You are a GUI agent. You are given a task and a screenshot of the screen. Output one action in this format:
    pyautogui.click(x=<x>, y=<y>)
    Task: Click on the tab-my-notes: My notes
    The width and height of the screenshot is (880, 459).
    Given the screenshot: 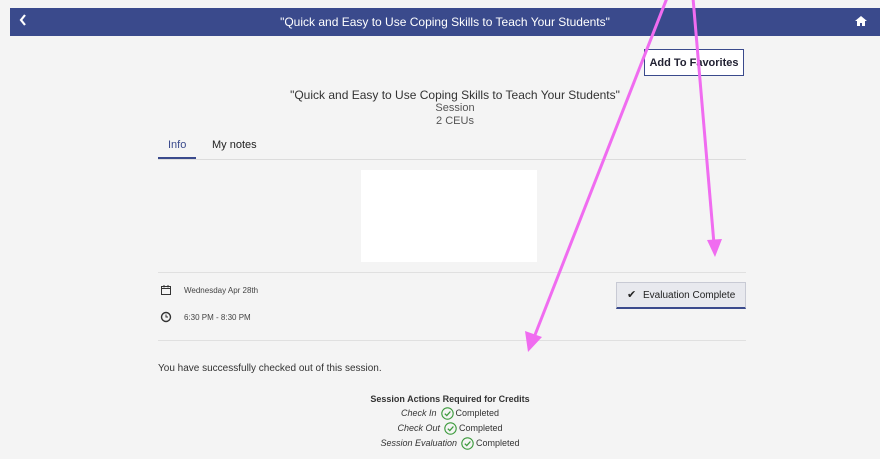 What is the action you would take?
    pyautogui.click(x=234, y=145)
    